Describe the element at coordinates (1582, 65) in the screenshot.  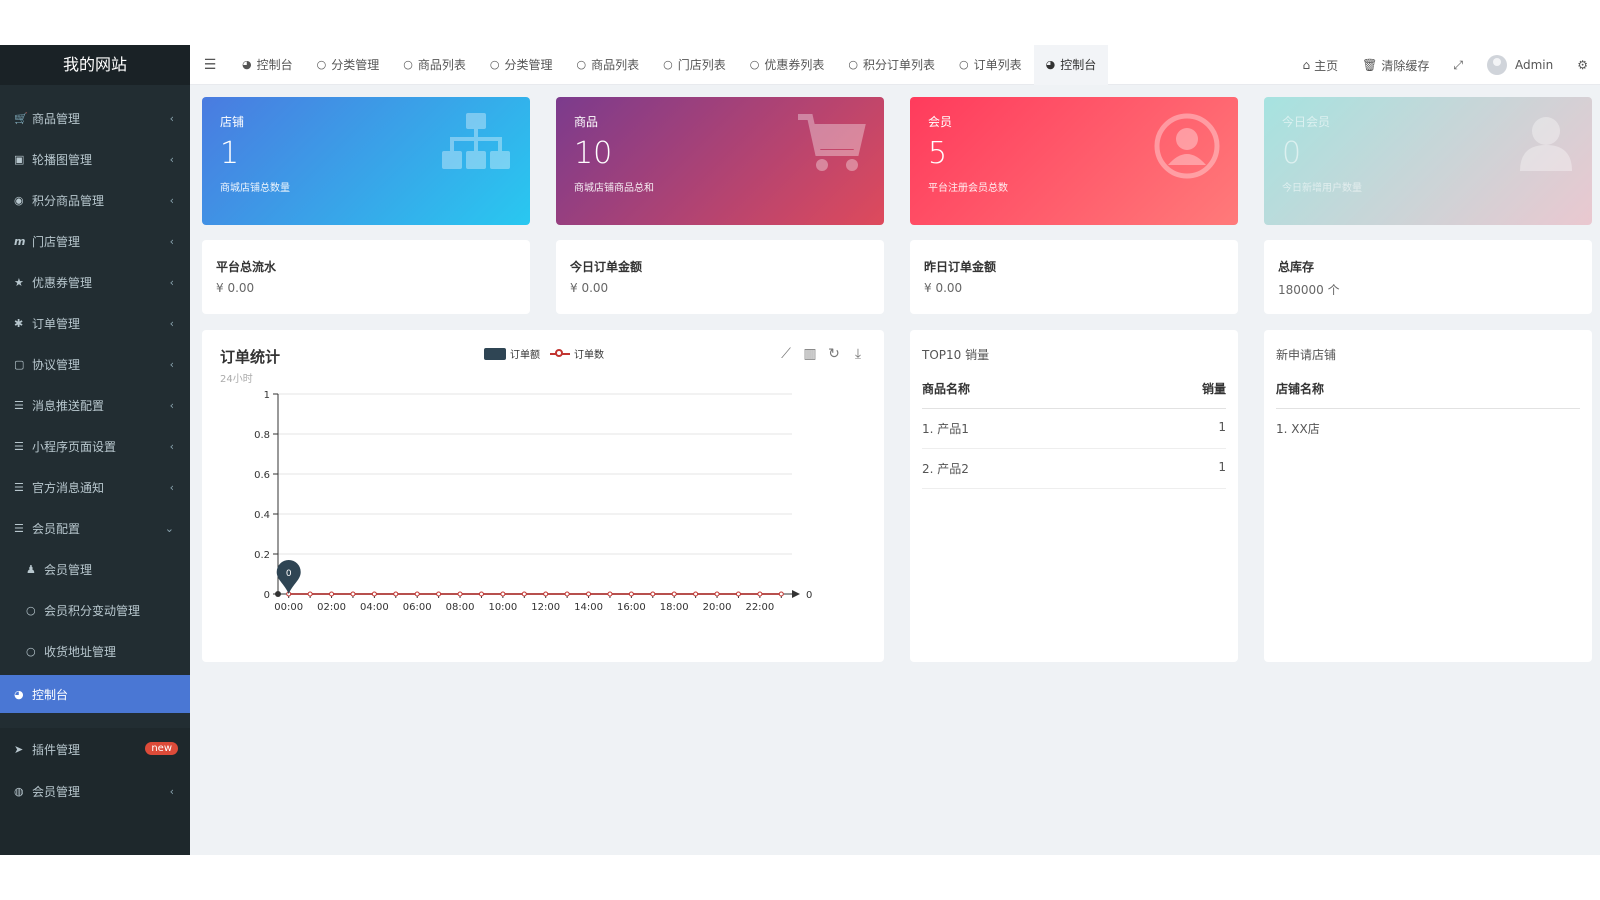
I see `gears-icon: ⚙` at that location.